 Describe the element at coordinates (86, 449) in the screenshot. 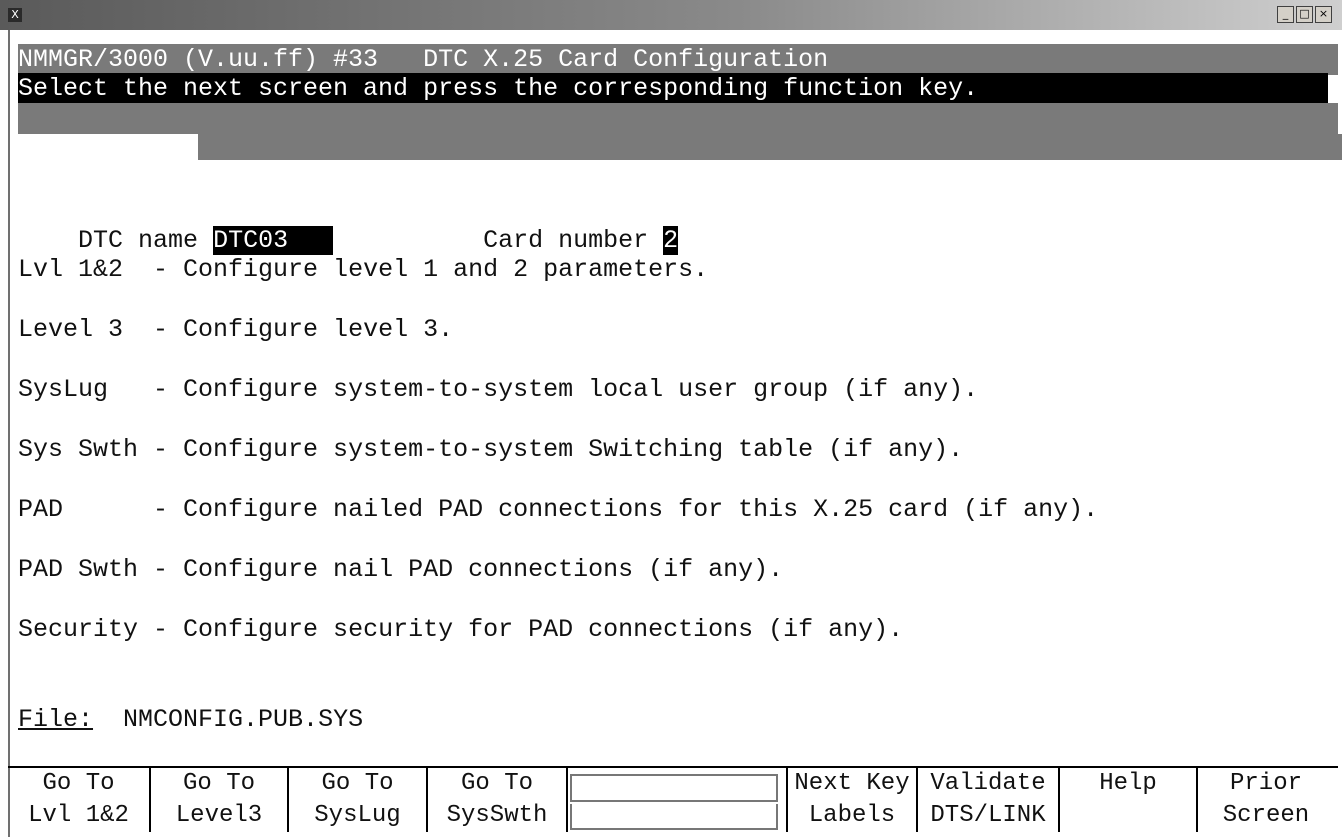

I see `option-key: Sys Swth` at that location.